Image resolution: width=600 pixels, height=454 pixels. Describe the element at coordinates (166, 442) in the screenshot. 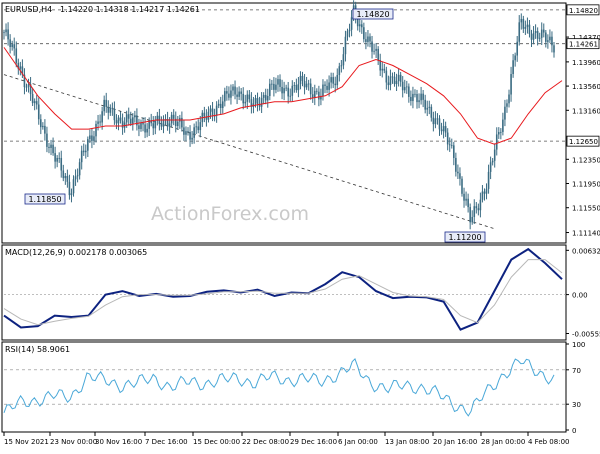

I see `x-tick-label: 7 Dec 16:00` at that location.